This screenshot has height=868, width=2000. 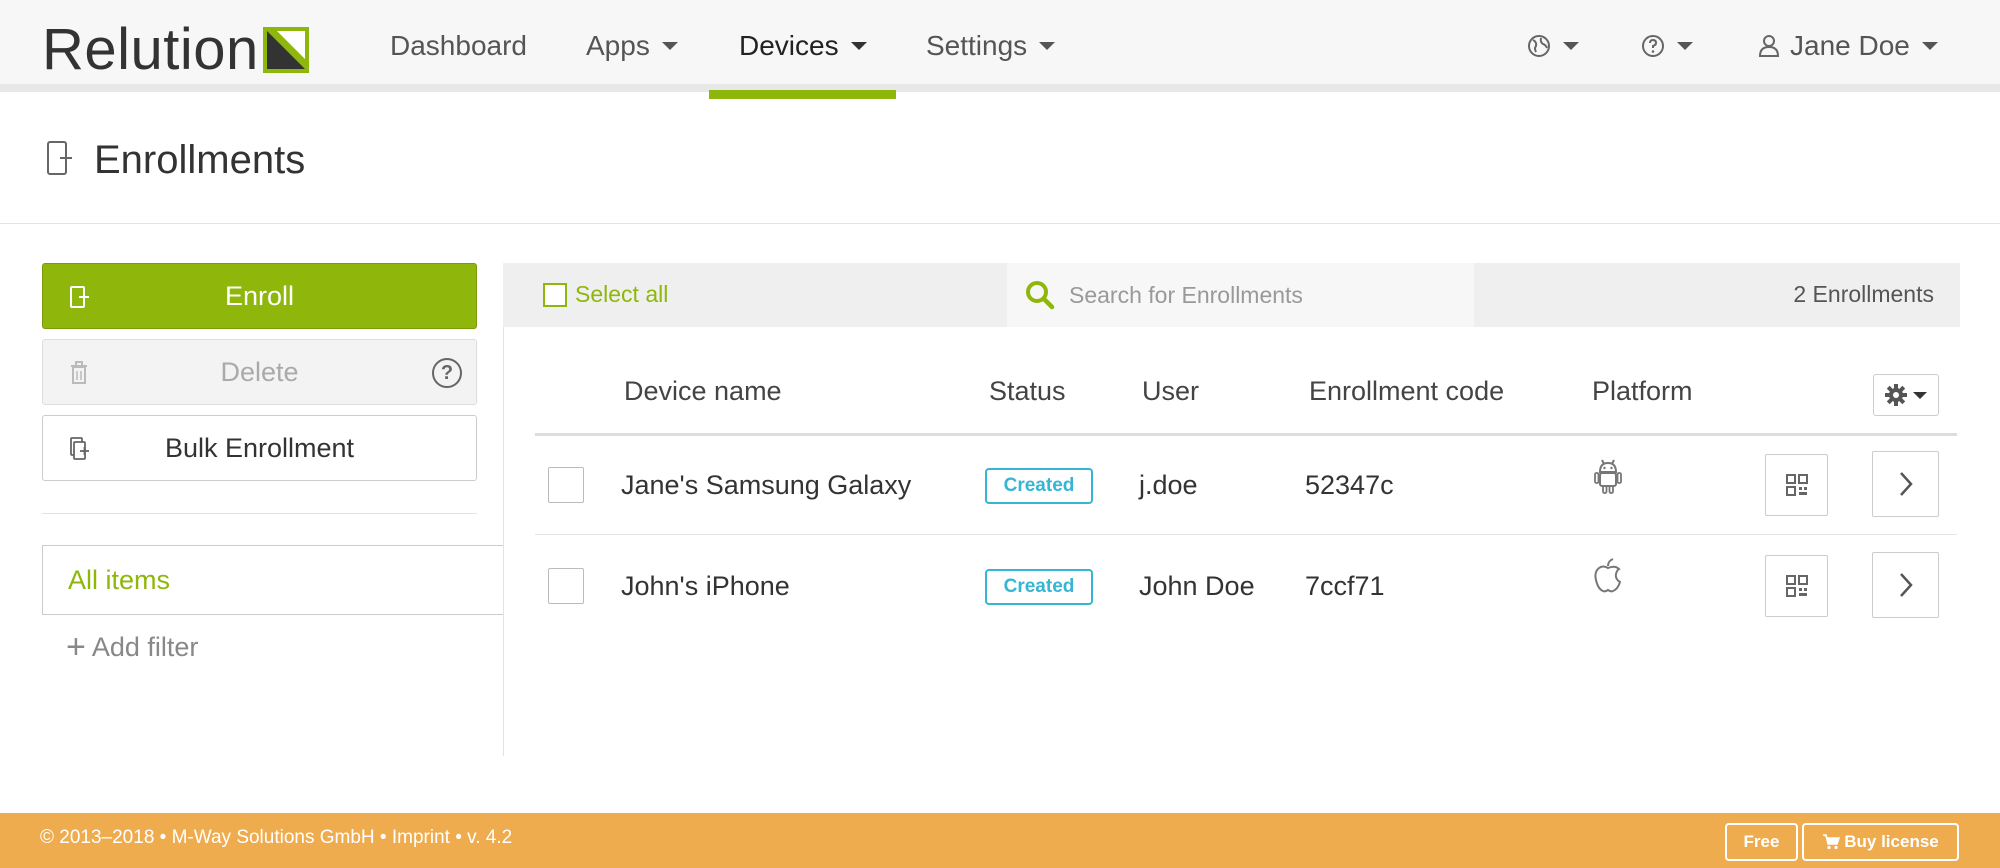 I want to click on nav-dashboard: Dashboard, so click(x=458, y=46).